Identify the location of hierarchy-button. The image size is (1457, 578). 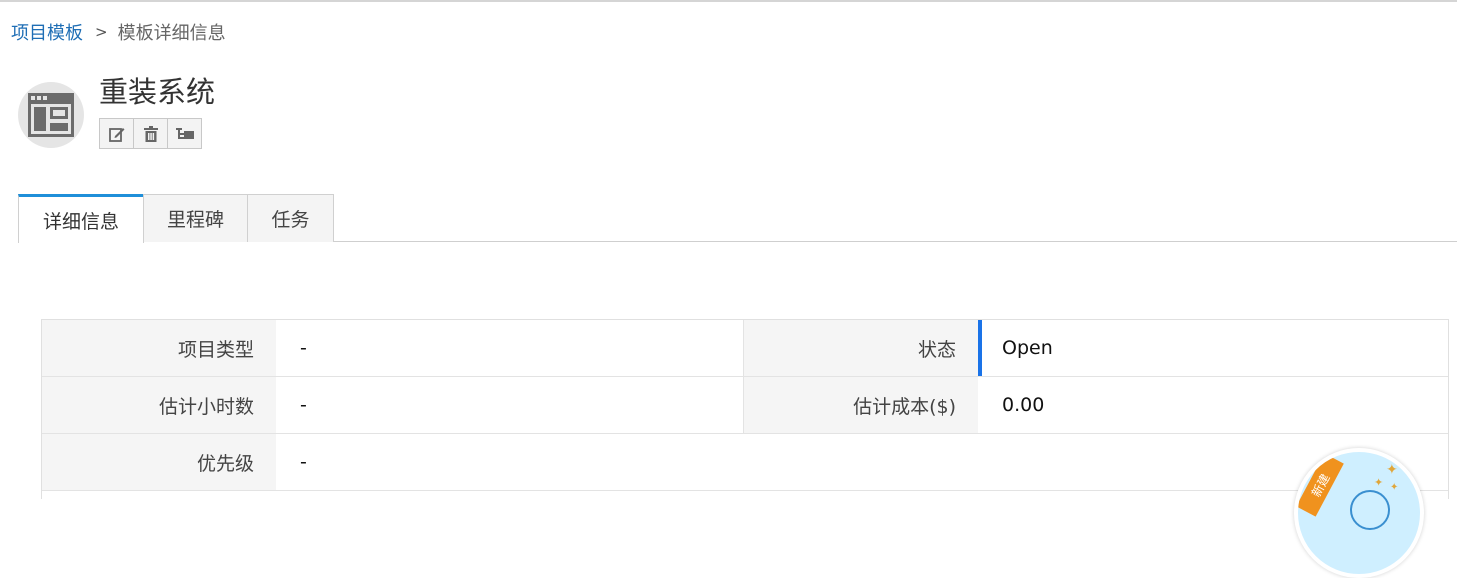
(184, 133).